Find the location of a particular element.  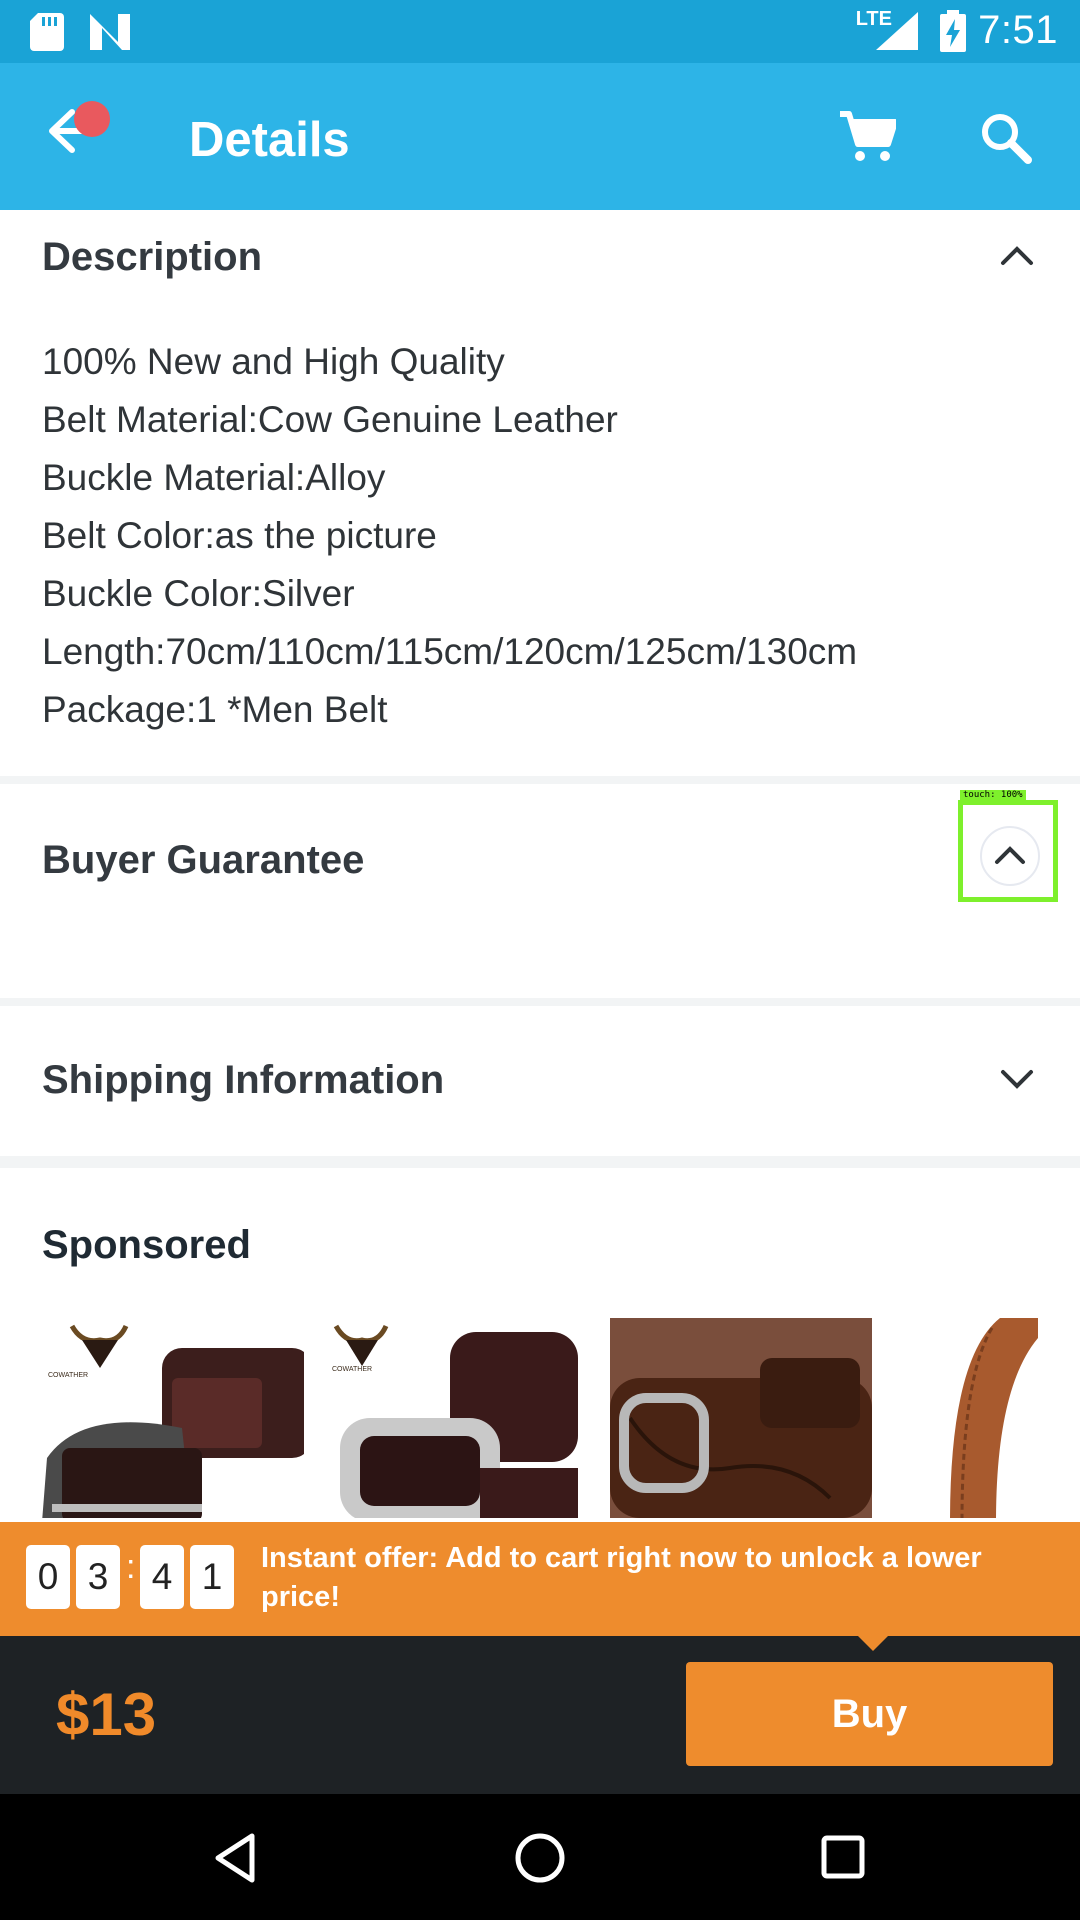

search-icon is located at coordinates (1006, 138).